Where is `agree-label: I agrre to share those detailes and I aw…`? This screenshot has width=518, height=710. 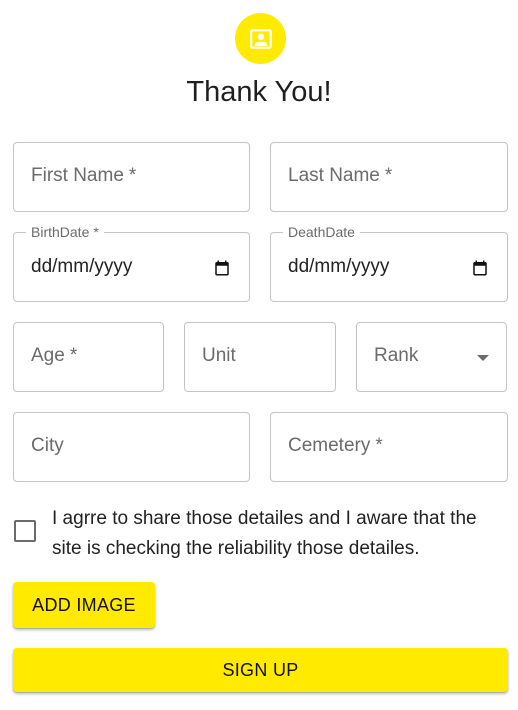 agree-label: I agrre to share those detailes and I aw… is located at coordinates (264, 533).